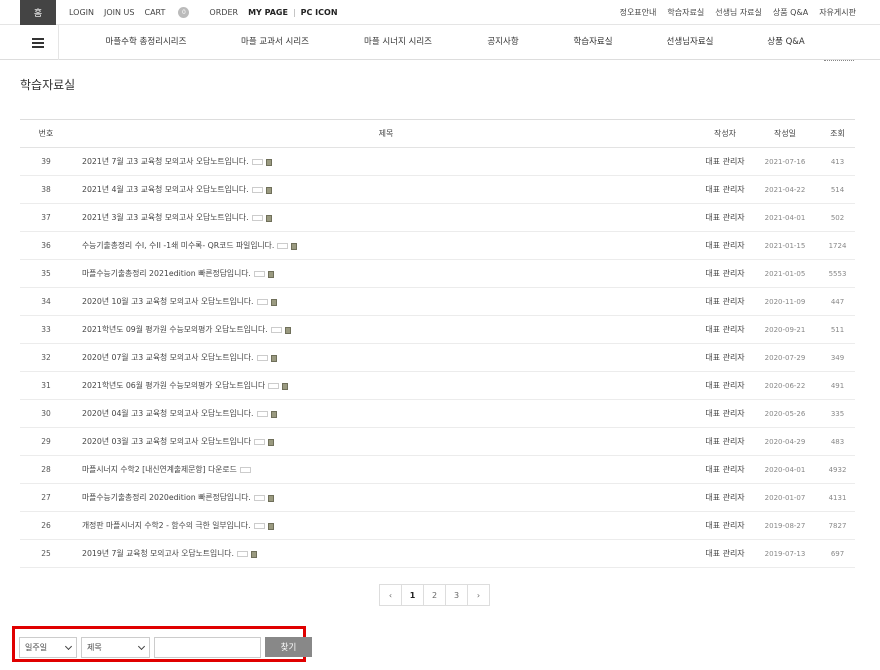 Image resolution: width=880 pixels, height=670 pixels. Describe the element at coordinates (502, 42) in the screenshot. I see `nav-item-notice: 공지사항` at that location.